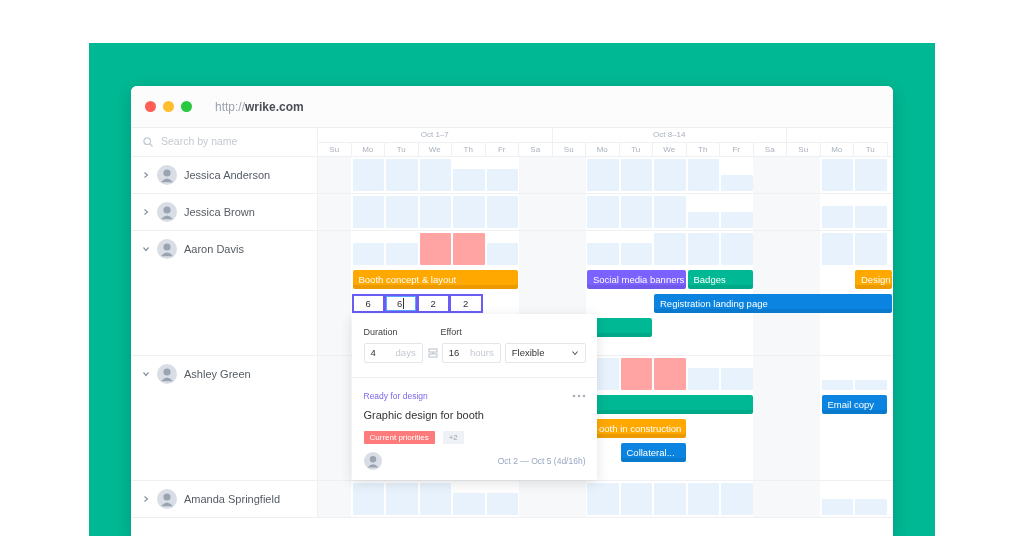  I want to click on search-field: Search by name, so click(229, 142).